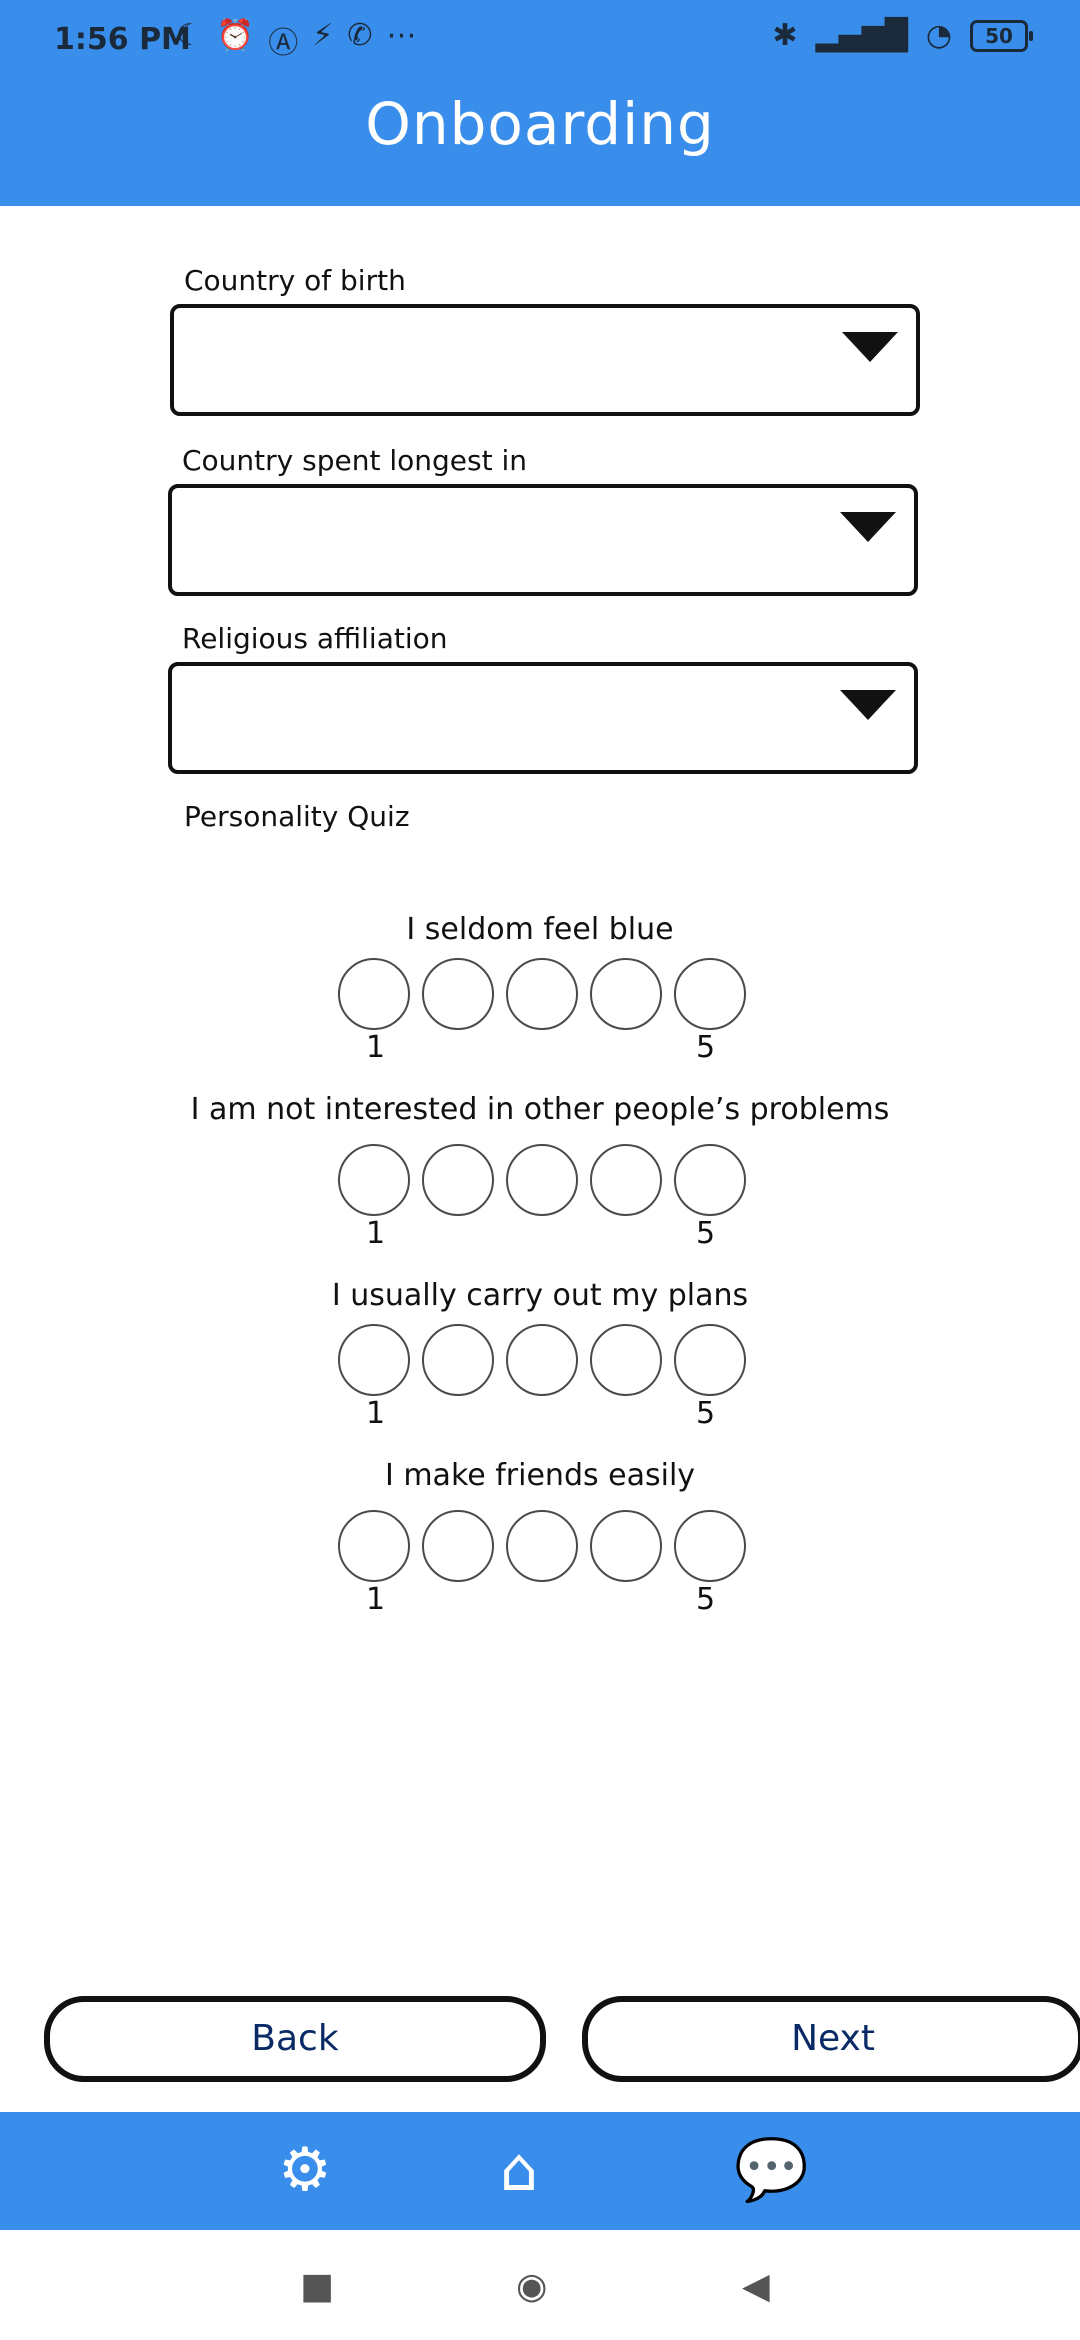  Describe the element at coordinates (540, 929) in the screenshot. I see `quiz-question: I seldom feel blue` at that location.